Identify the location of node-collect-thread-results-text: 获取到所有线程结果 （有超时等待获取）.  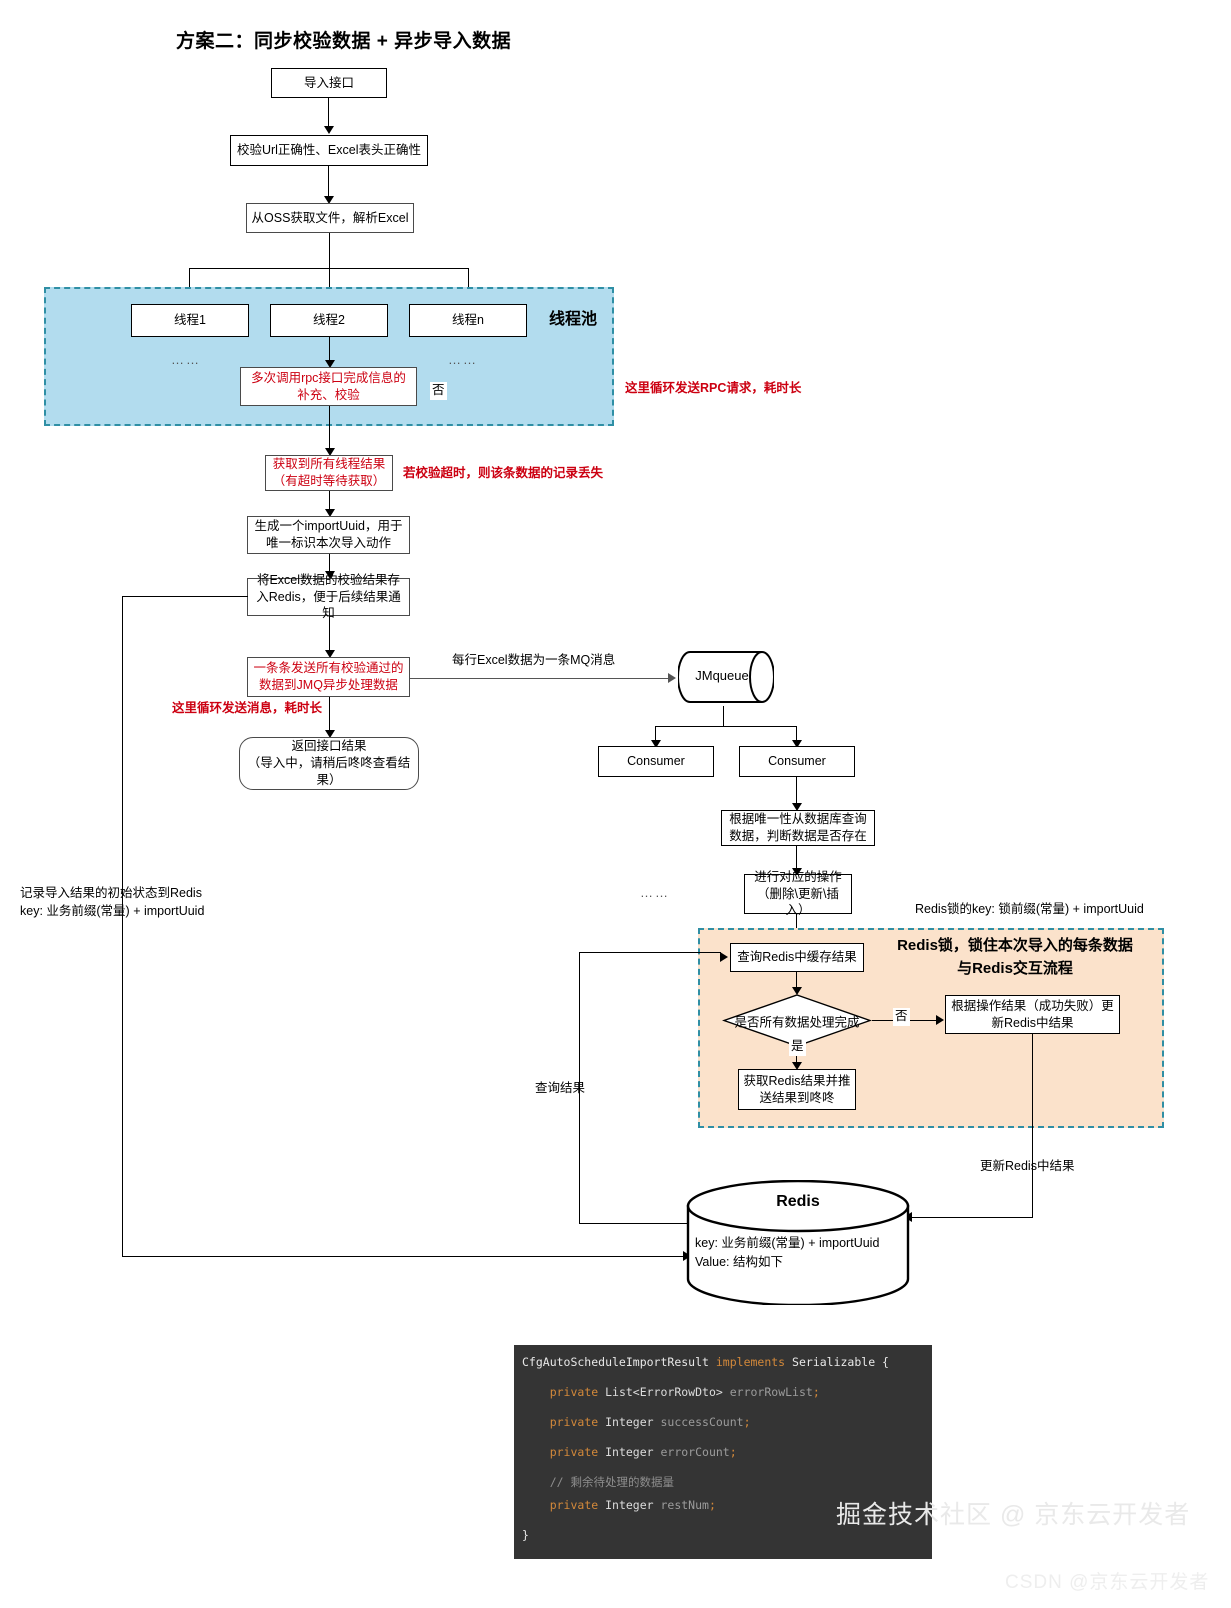
(329, 472).